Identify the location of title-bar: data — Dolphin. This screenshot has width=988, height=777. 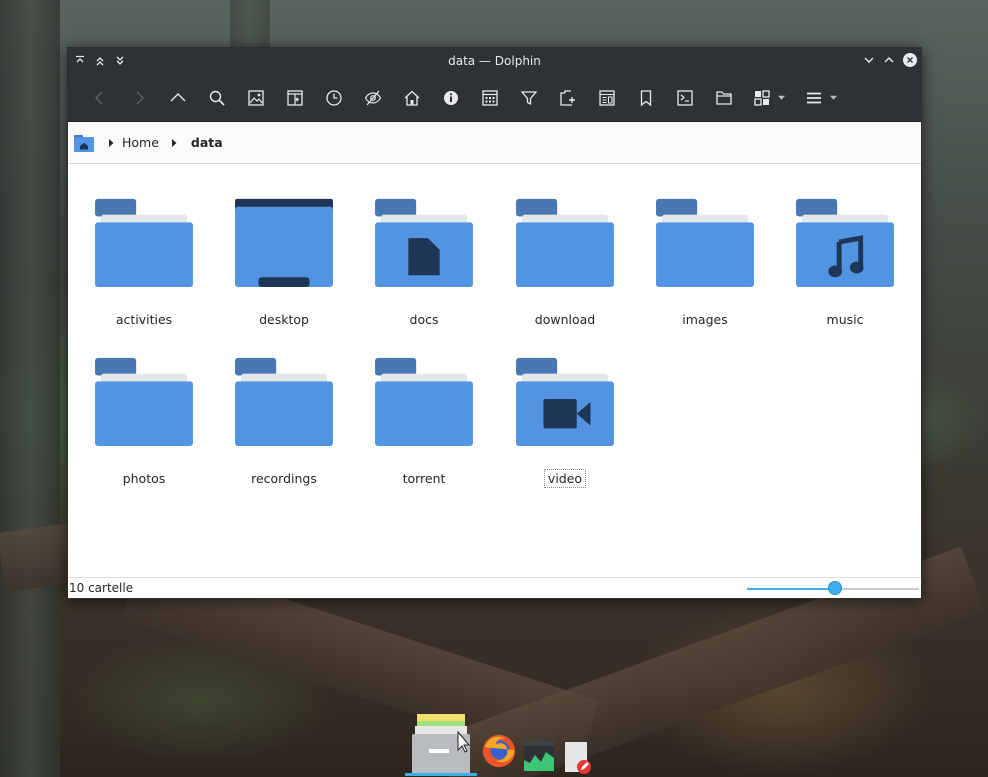
(494, 61).